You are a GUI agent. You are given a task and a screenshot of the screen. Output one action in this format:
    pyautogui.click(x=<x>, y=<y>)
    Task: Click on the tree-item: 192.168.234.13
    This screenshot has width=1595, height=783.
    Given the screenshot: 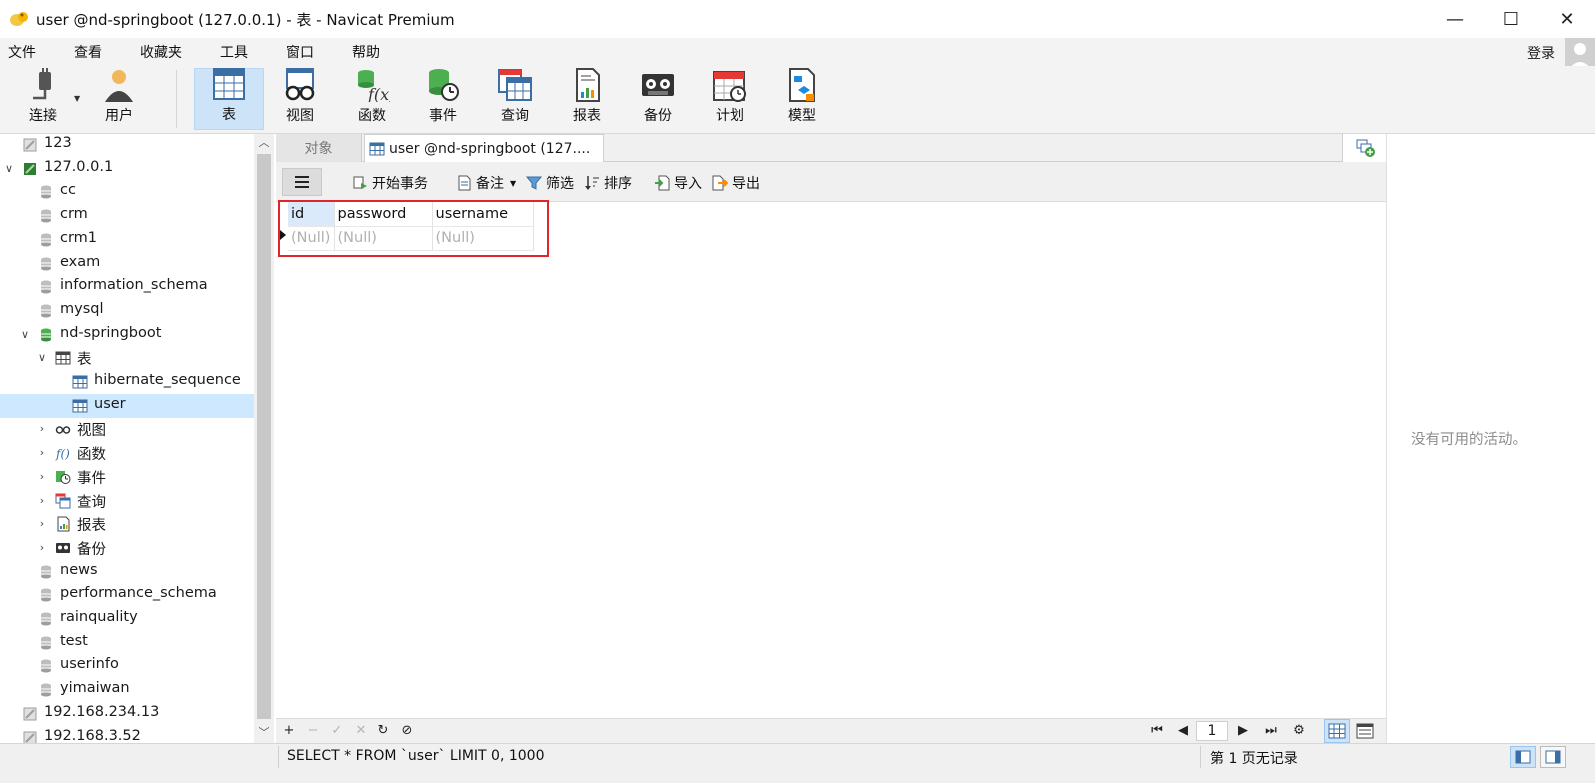 What is the action you would take?
    pyautogui.click(x=127, y=714)
    